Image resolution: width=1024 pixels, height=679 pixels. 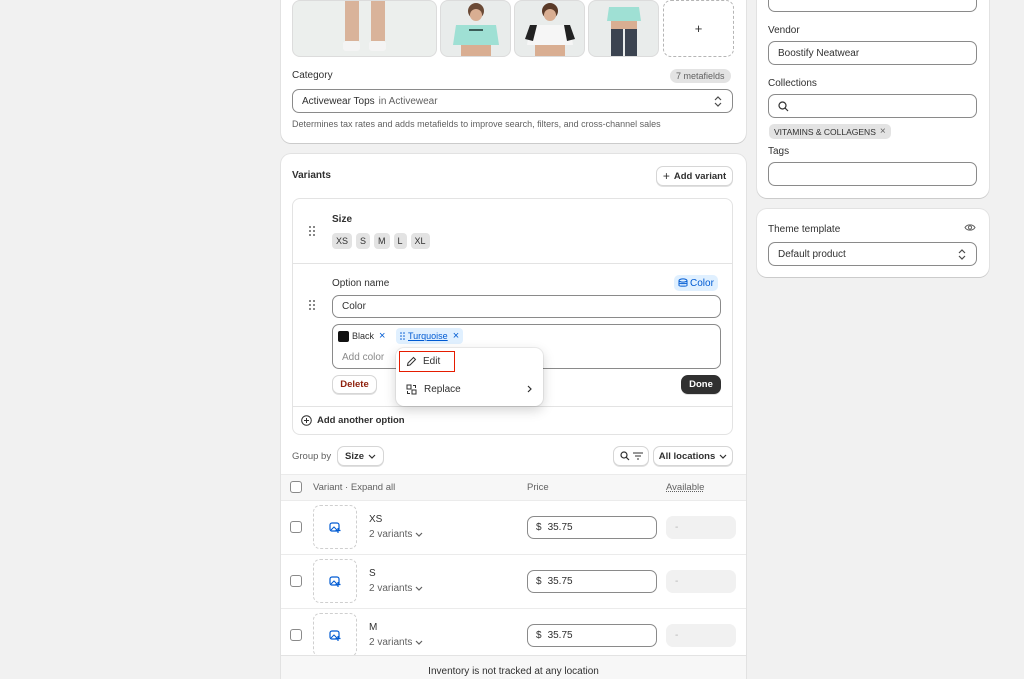 I want to click on plus-icon: +, so click(x=698, y=28).